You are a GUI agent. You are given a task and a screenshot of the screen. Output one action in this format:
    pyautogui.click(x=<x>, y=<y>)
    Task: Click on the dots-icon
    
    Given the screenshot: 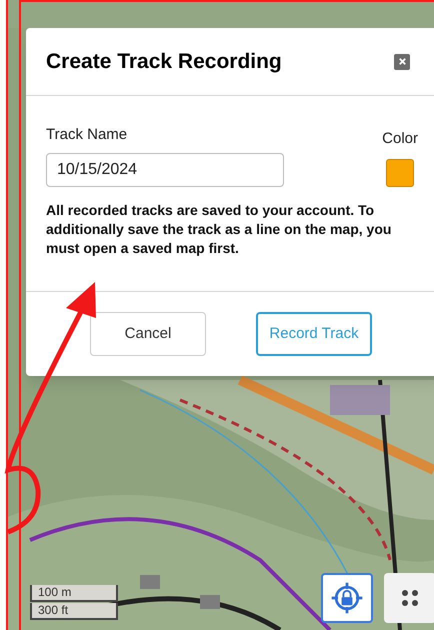 What is the action you would take?
    pyautogui.click(x=410, y=598)
    